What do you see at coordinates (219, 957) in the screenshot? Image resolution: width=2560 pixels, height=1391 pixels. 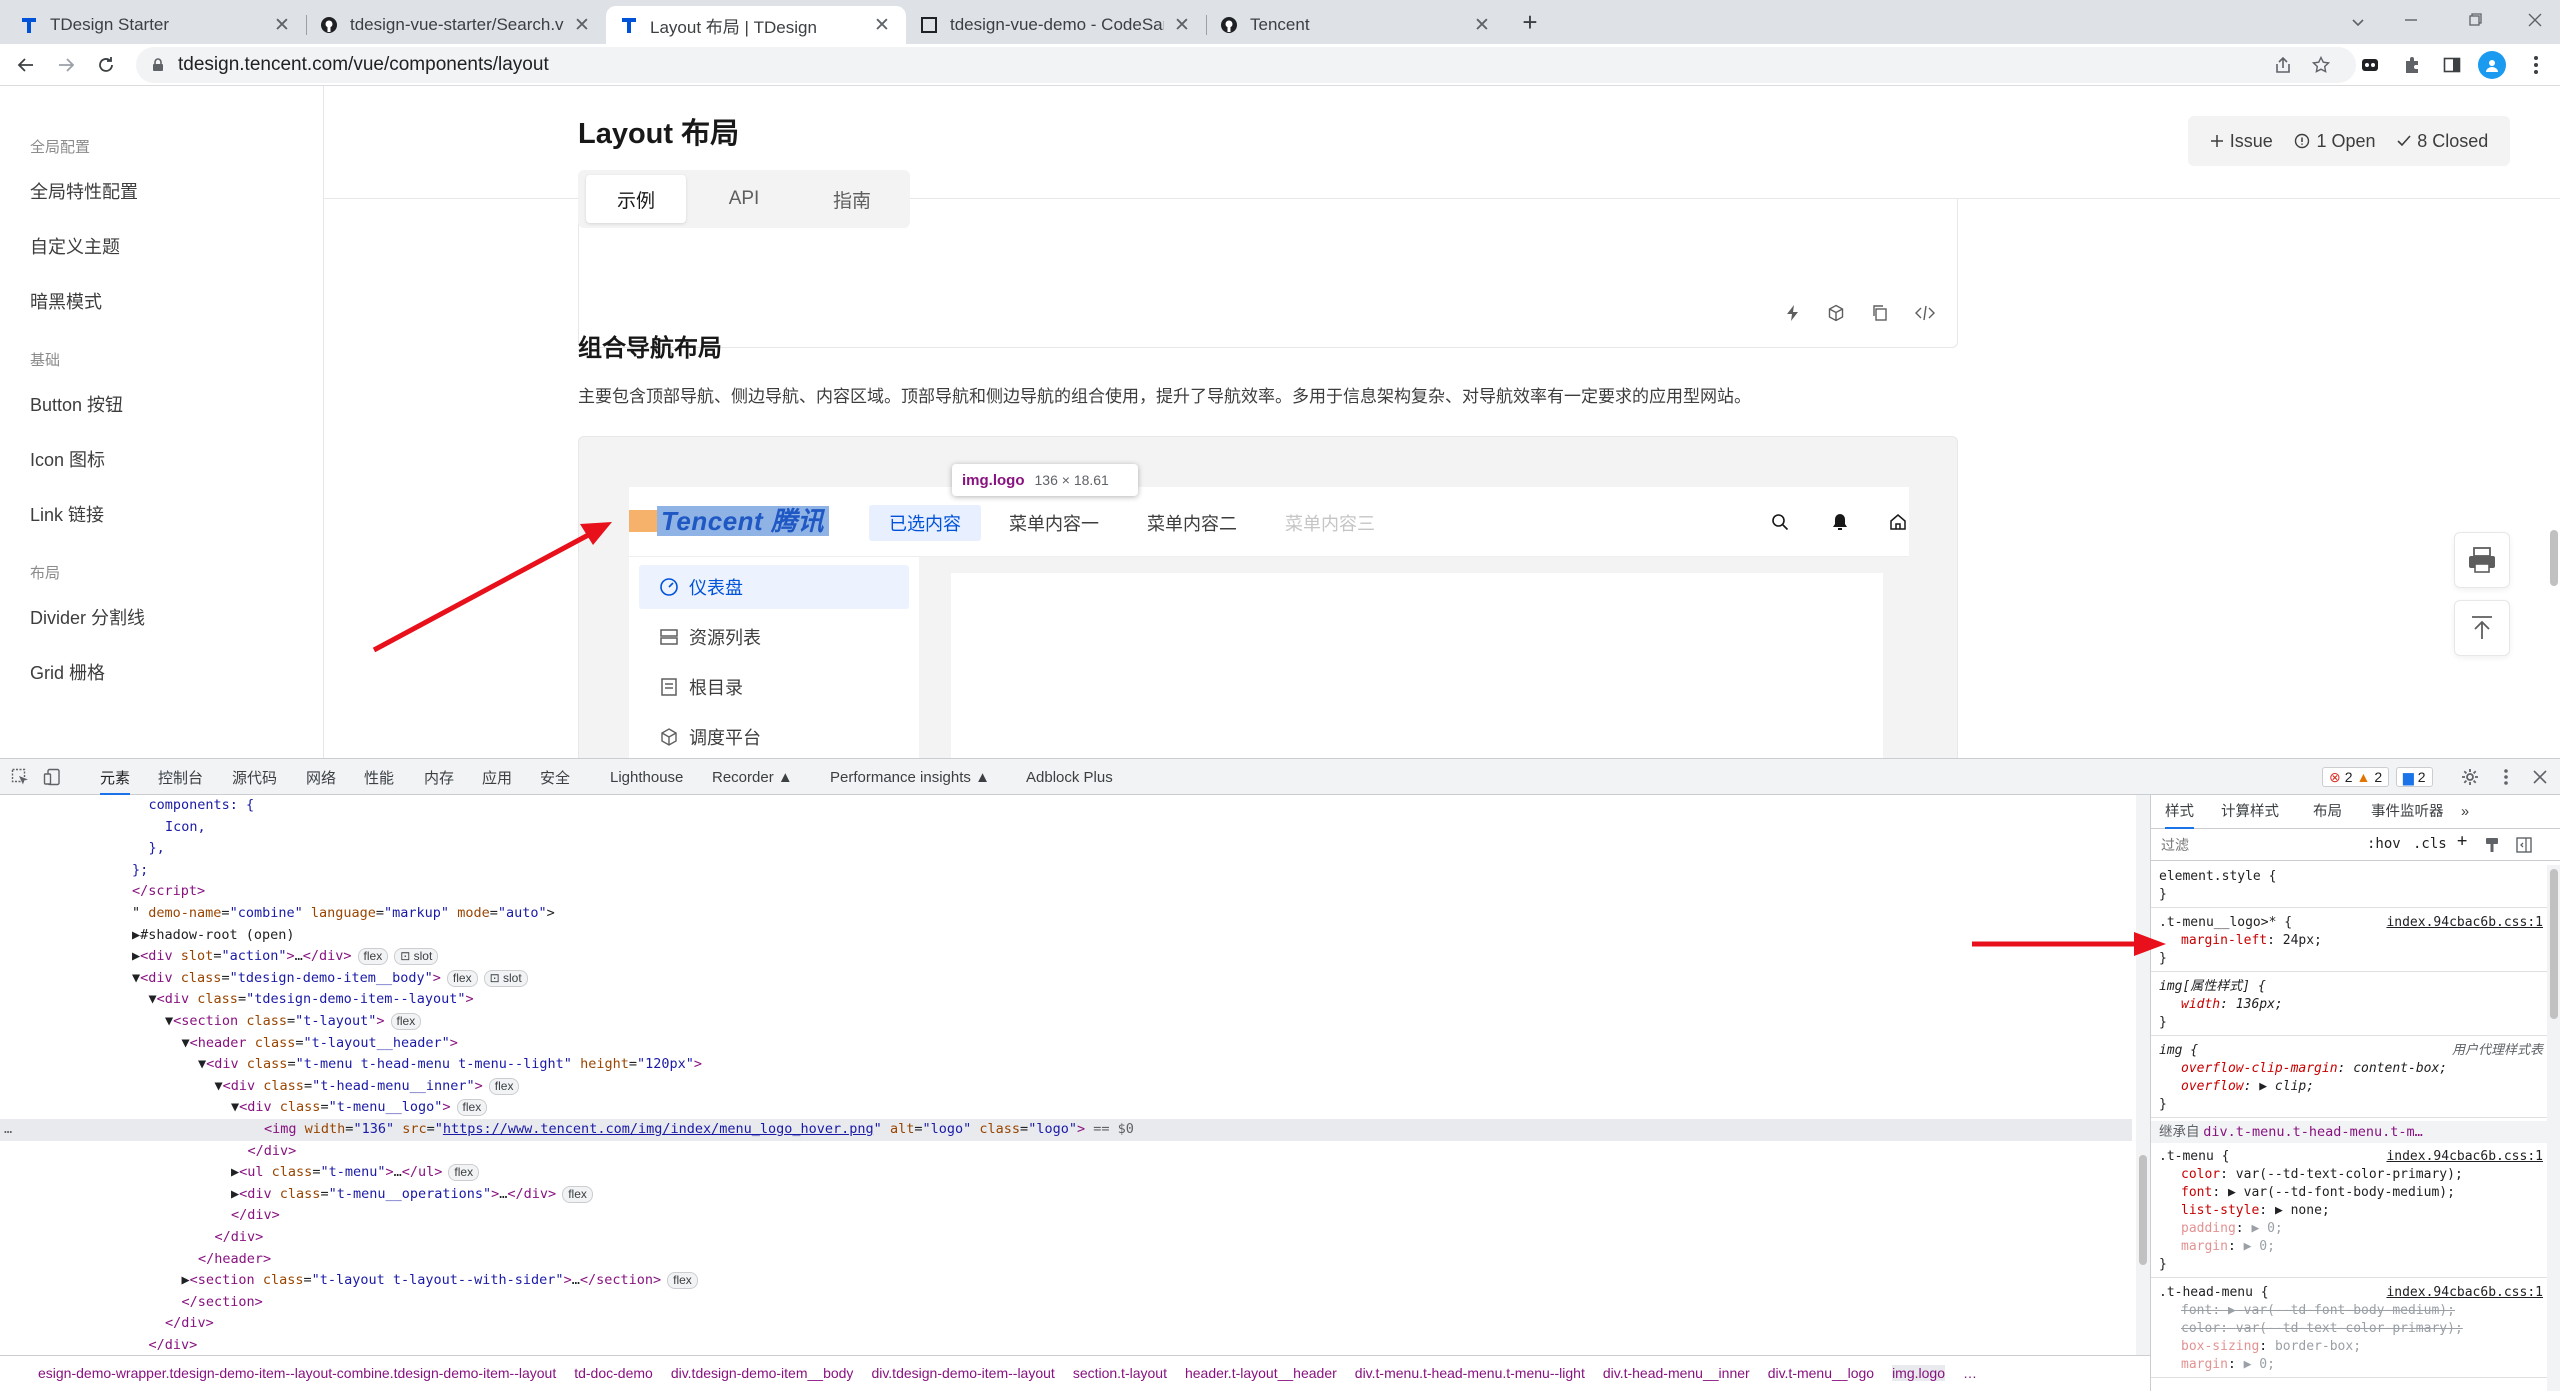 I see `dom-node: ▶<div slot="action">…</div> flex ⊡ slot` at bounding box center [219, 957].